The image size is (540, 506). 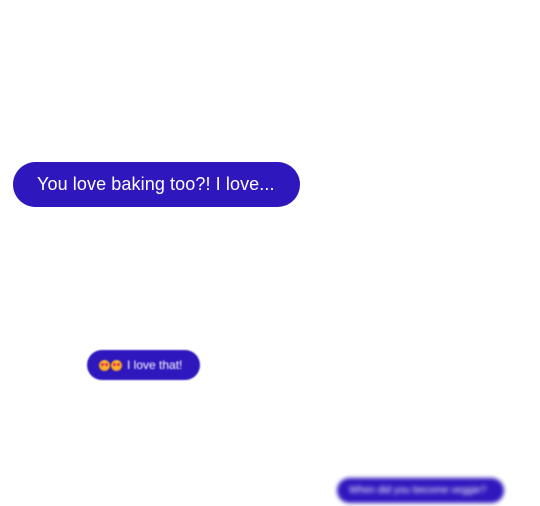 I want to click on chat-bubble-text: When did you become veggie?, so click(x=418, y=490).